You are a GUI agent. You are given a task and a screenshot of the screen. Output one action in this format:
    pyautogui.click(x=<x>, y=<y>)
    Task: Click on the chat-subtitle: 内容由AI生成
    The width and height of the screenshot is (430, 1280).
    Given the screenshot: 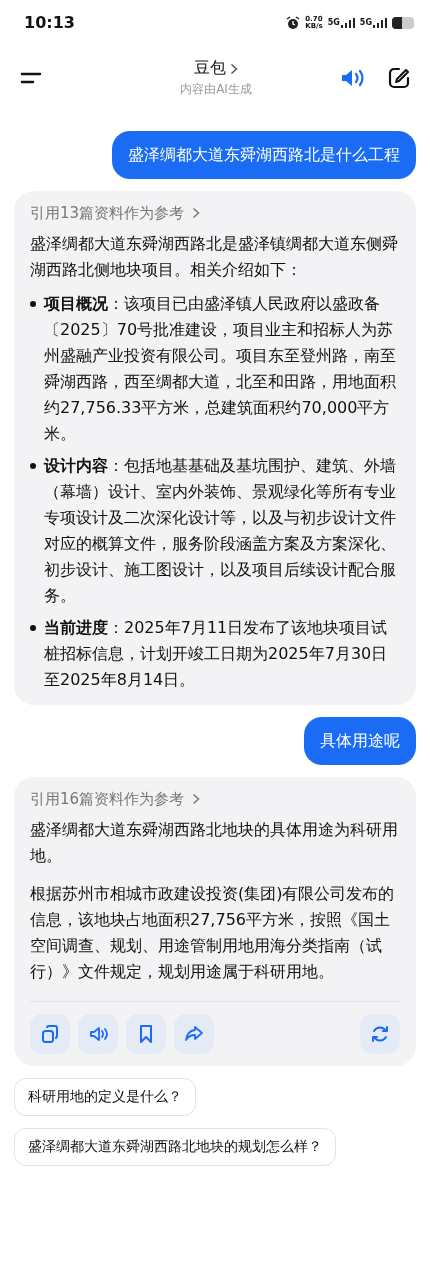 What is the action you would take?
    pyautogui.click(x=216, y=89)
    